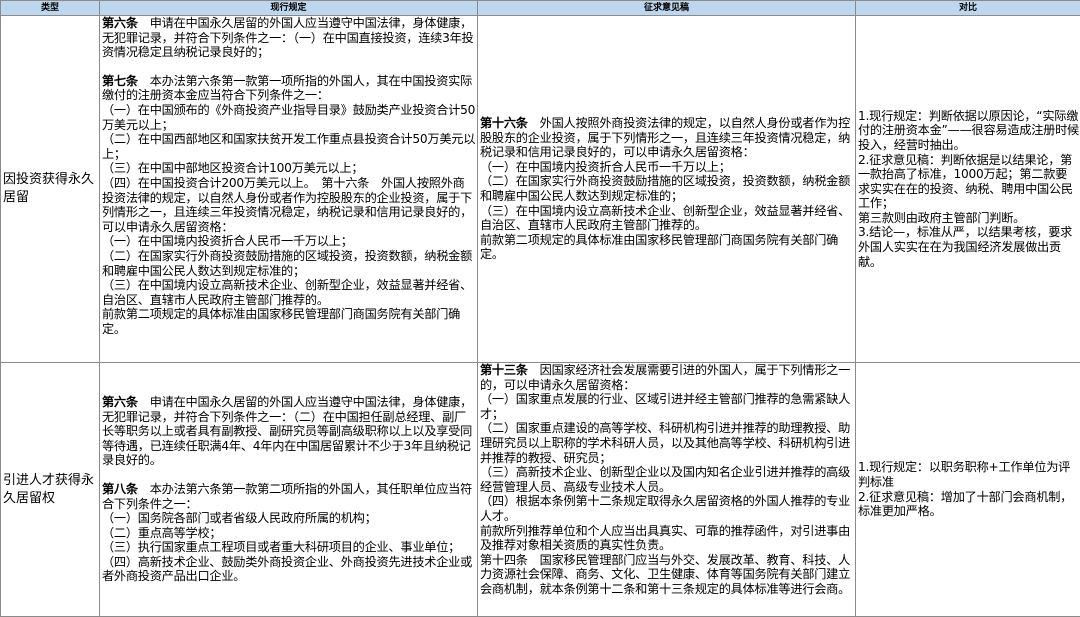  Describe the element at coordinates (50, 189) in the screenshot. I see `cell-type: 因投资获得永久居留` at that location.